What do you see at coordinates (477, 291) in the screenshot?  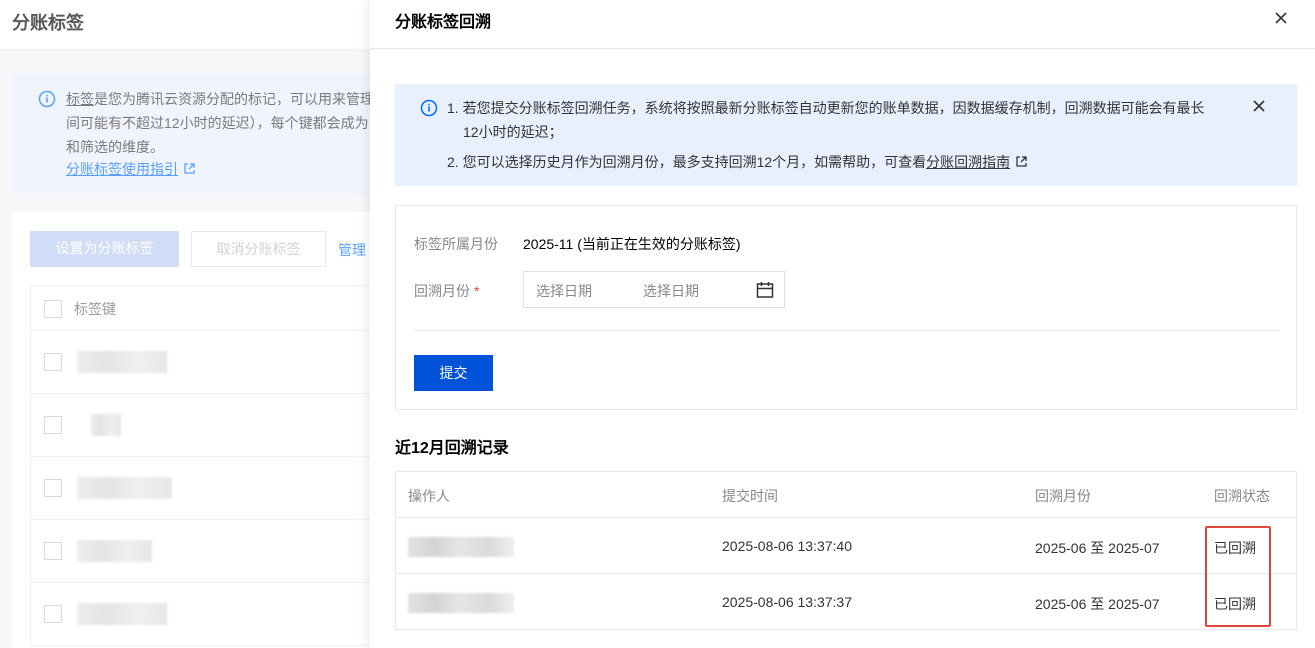 I see `required-mark: *` at bounding box center [477, 291].